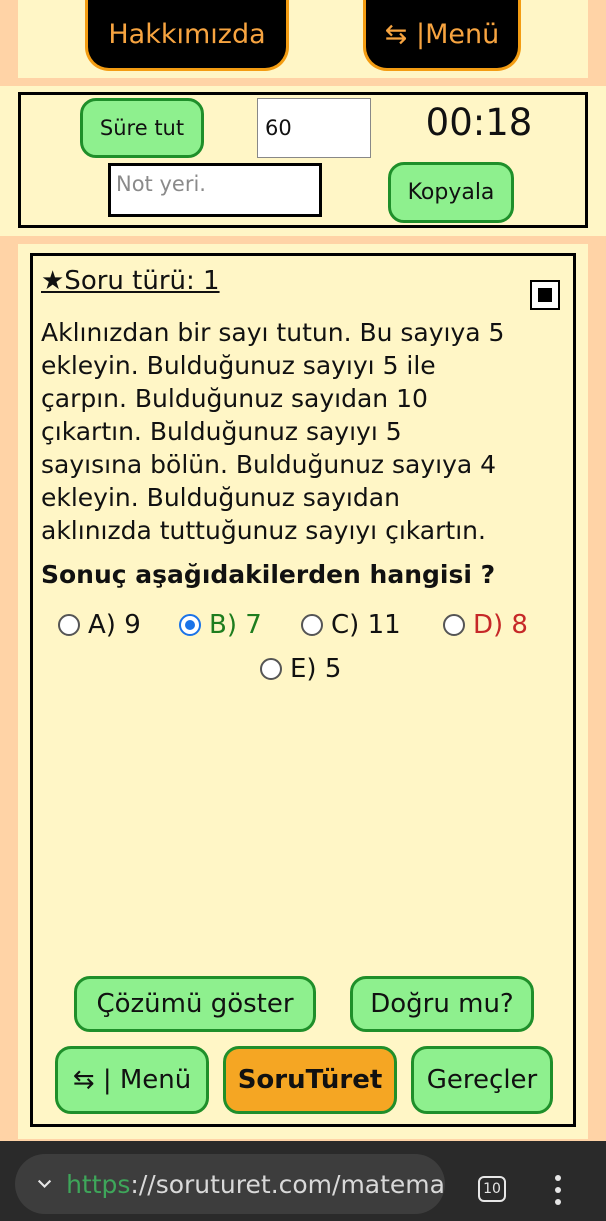  I want to click on option-label: D) 8, so click(500, 625).